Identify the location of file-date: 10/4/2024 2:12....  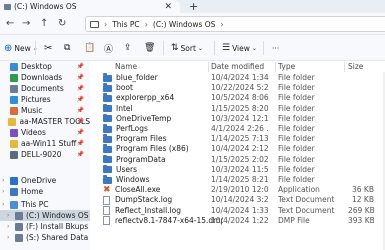
(240, 149).